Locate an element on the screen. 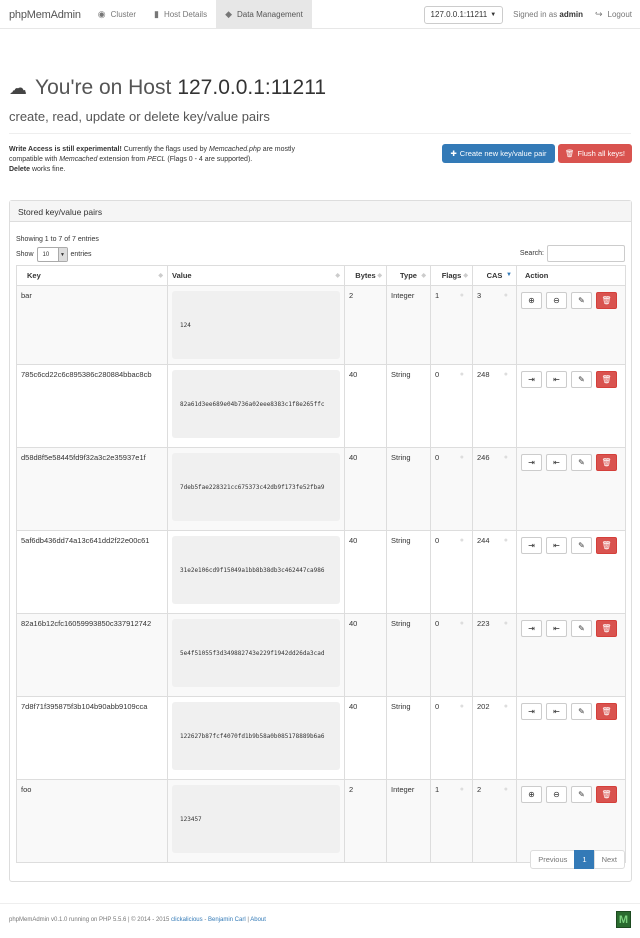 This screenshot has width=640, height=938. cell-bytes: 2 is located at coordinates (365, 821).